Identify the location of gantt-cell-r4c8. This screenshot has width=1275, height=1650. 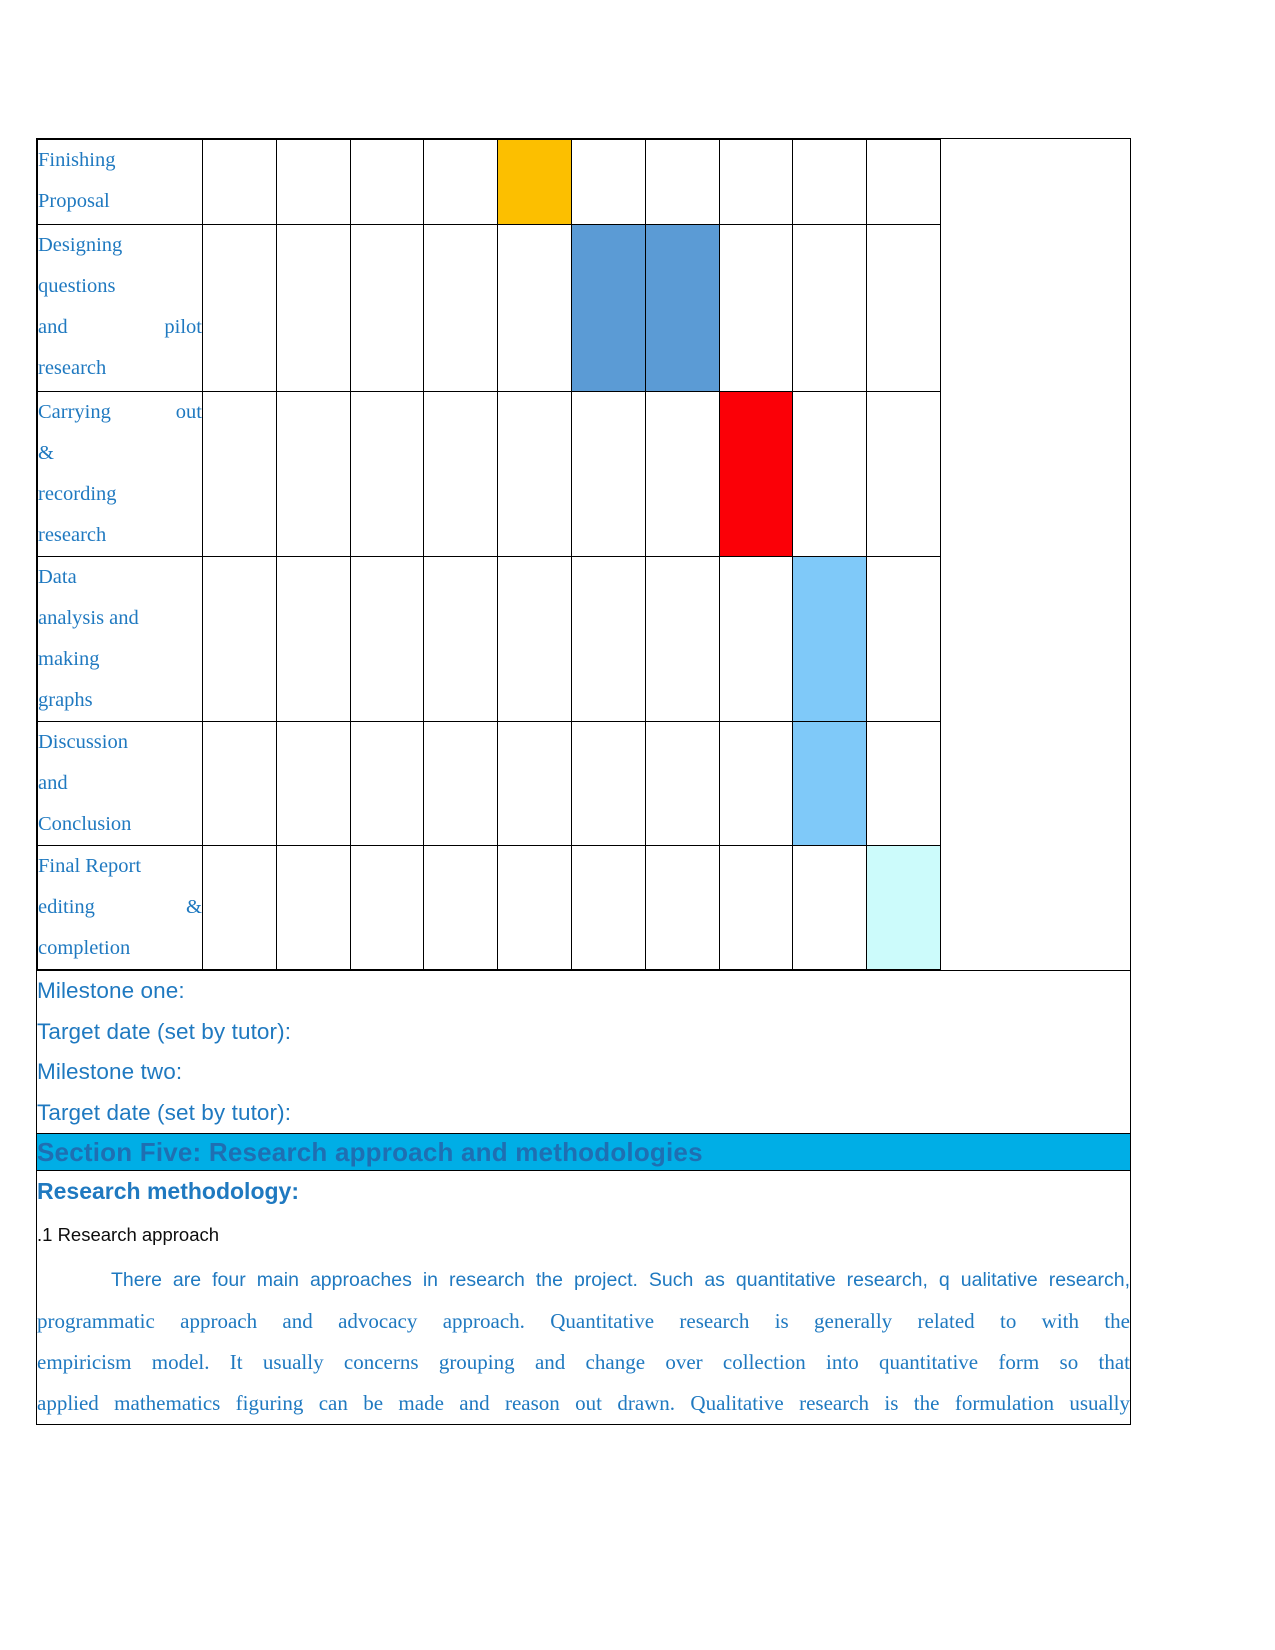
(756, 639).